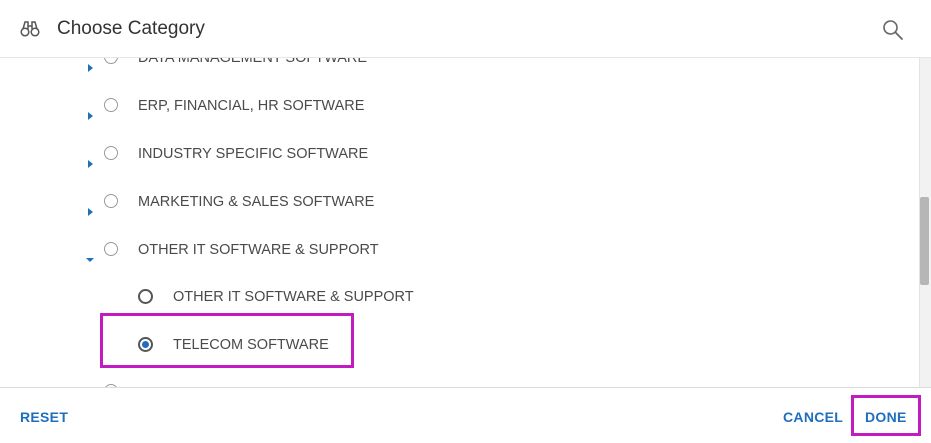 Image resolution: width=931 pixels, height=443 pixels. I want to click on radio-button-selected, so click(145, 344).